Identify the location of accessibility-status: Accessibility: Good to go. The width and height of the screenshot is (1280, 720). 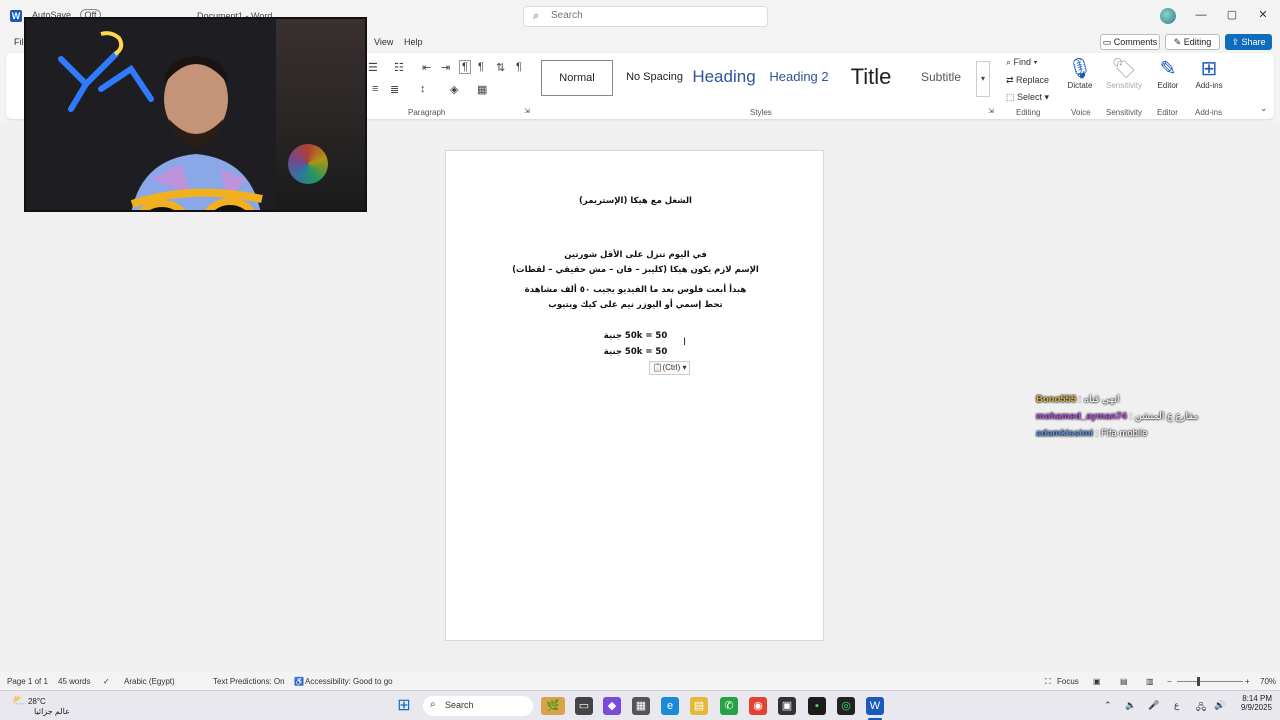
(349, 681).